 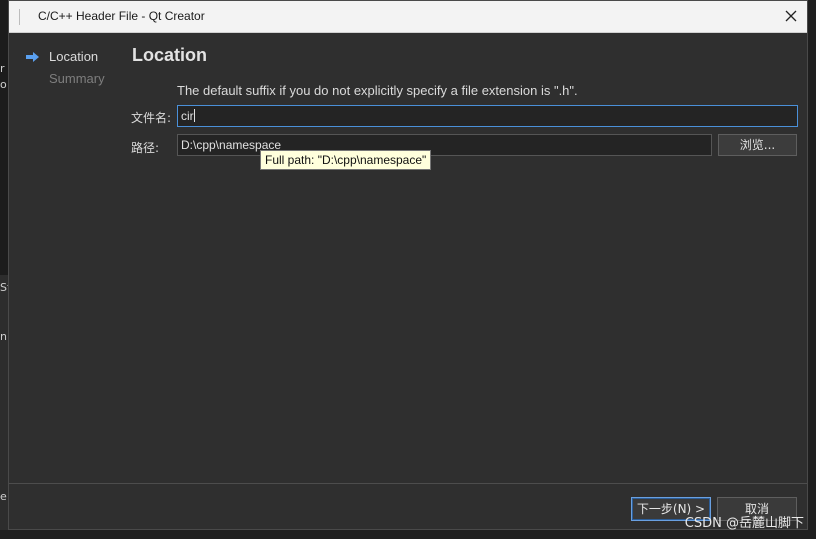 I want to click on path-label: 路径:, so click(x=145, y=148).